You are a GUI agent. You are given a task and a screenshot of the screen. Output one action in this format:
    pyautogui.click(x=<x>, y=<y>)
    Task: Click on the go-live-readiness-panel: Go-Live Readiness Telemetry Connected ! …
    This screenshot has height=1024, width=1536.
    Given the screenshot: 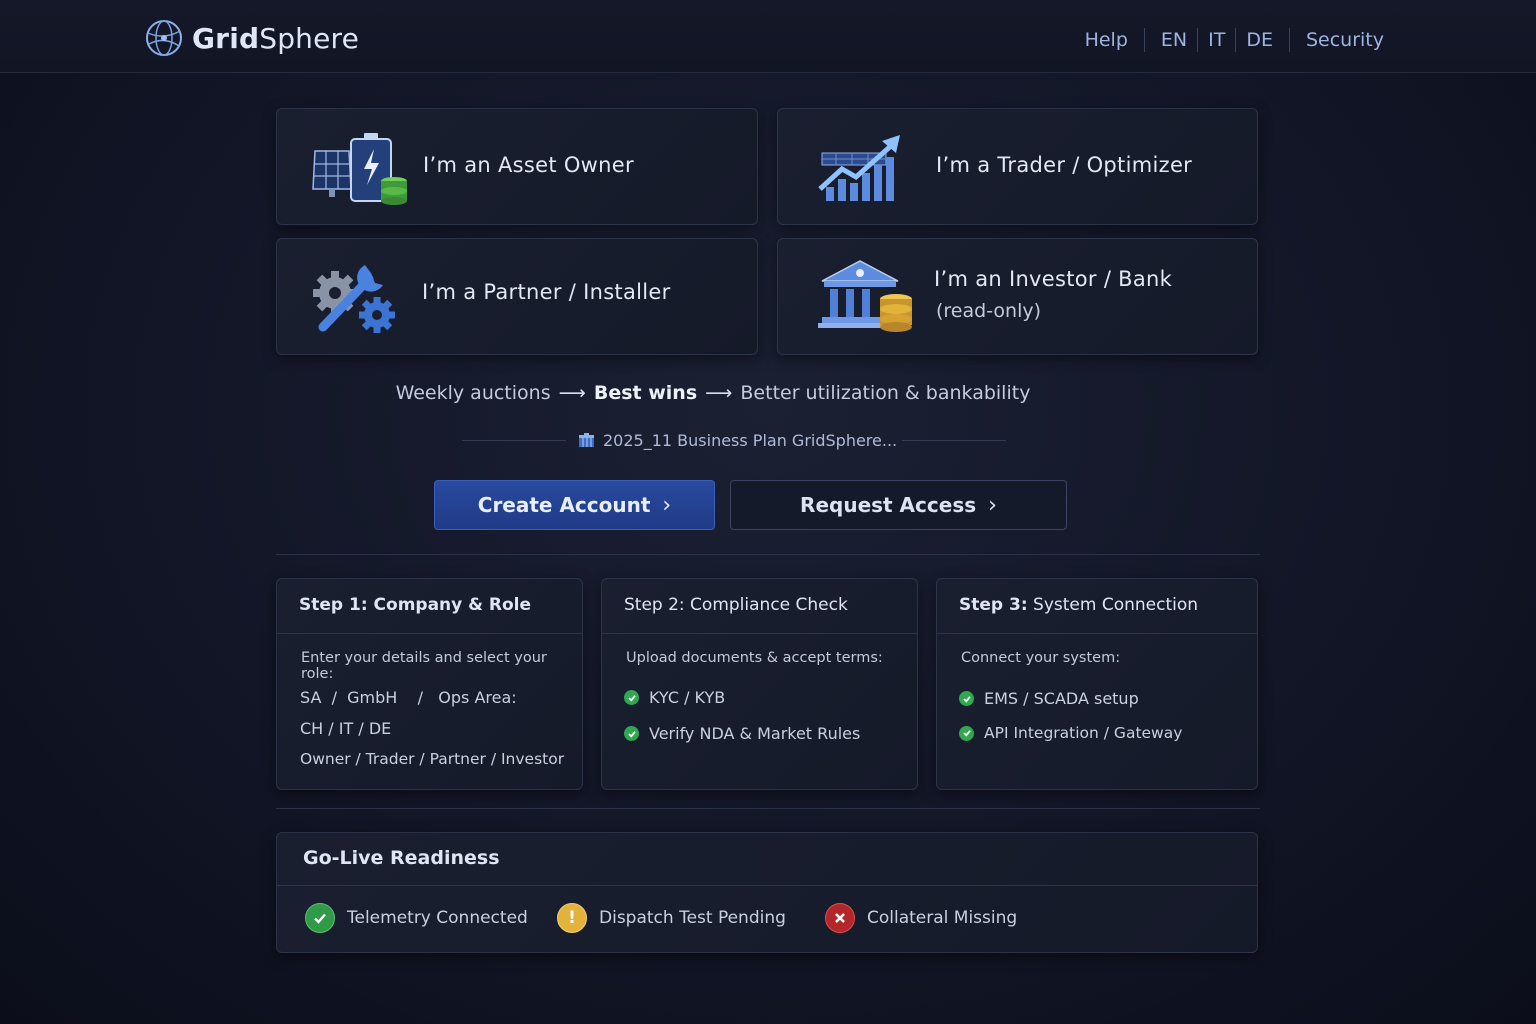 What is the action you would take?
    pyautogui.click(x=767, y=892)
    